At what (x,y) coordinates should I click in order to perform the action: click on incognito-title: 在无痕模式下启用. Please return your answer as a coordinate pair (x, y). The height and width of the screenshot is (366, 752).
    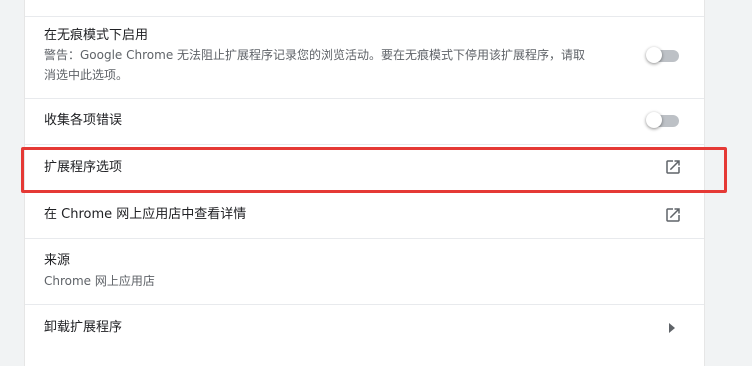
    Looking at the image, I should click on (96, 35).